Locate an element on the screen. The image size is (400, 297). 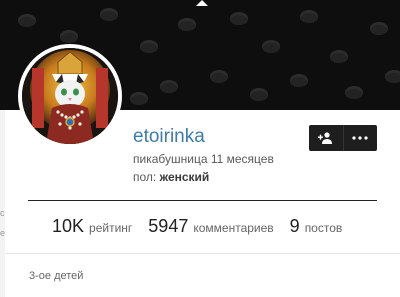
profile-actions is located at coordinates (343, 138).